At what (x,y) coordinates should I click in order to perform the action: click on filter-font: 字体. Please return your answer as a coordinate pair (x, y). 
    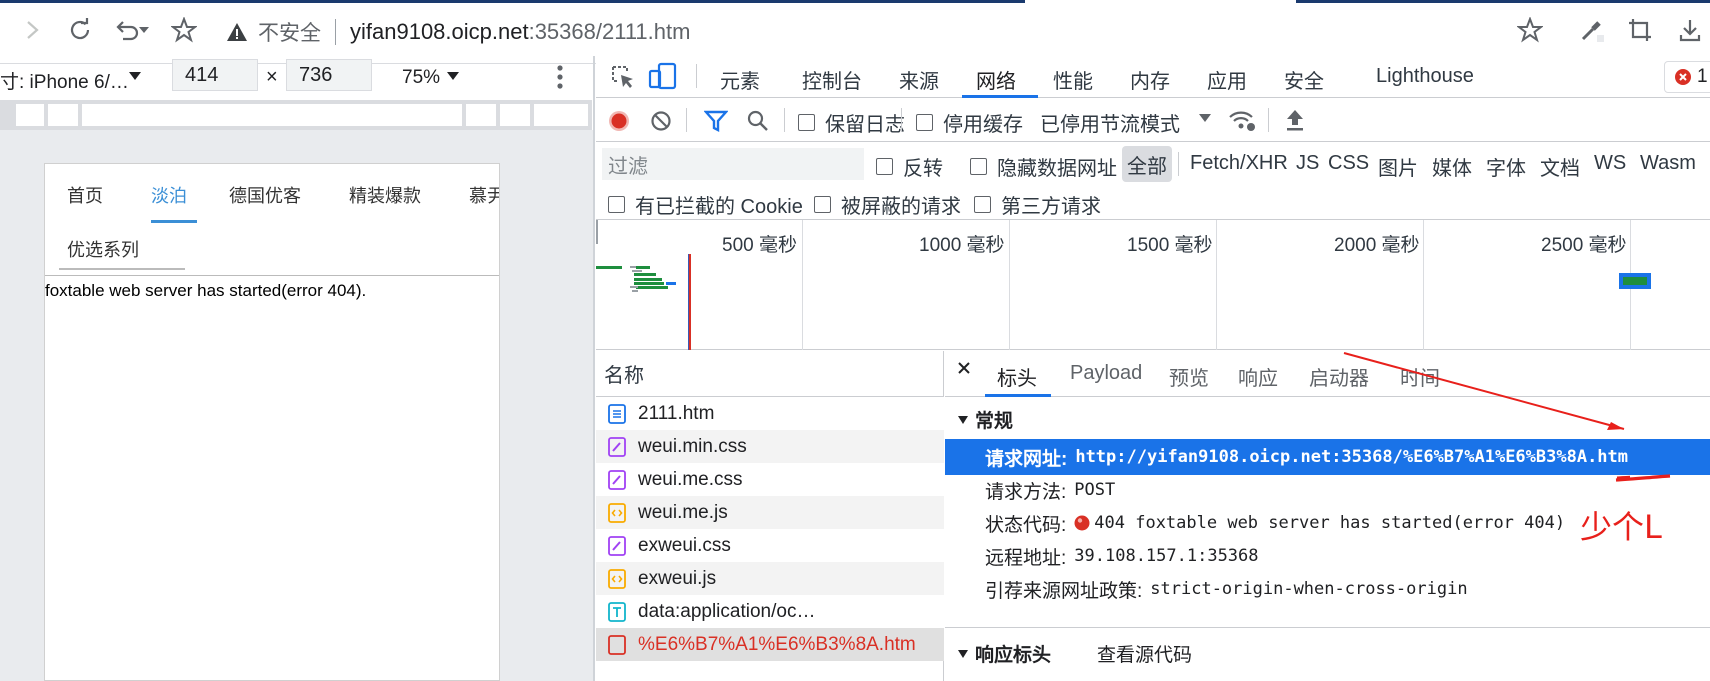
    Looking at the image, I should click on (1506, 166).